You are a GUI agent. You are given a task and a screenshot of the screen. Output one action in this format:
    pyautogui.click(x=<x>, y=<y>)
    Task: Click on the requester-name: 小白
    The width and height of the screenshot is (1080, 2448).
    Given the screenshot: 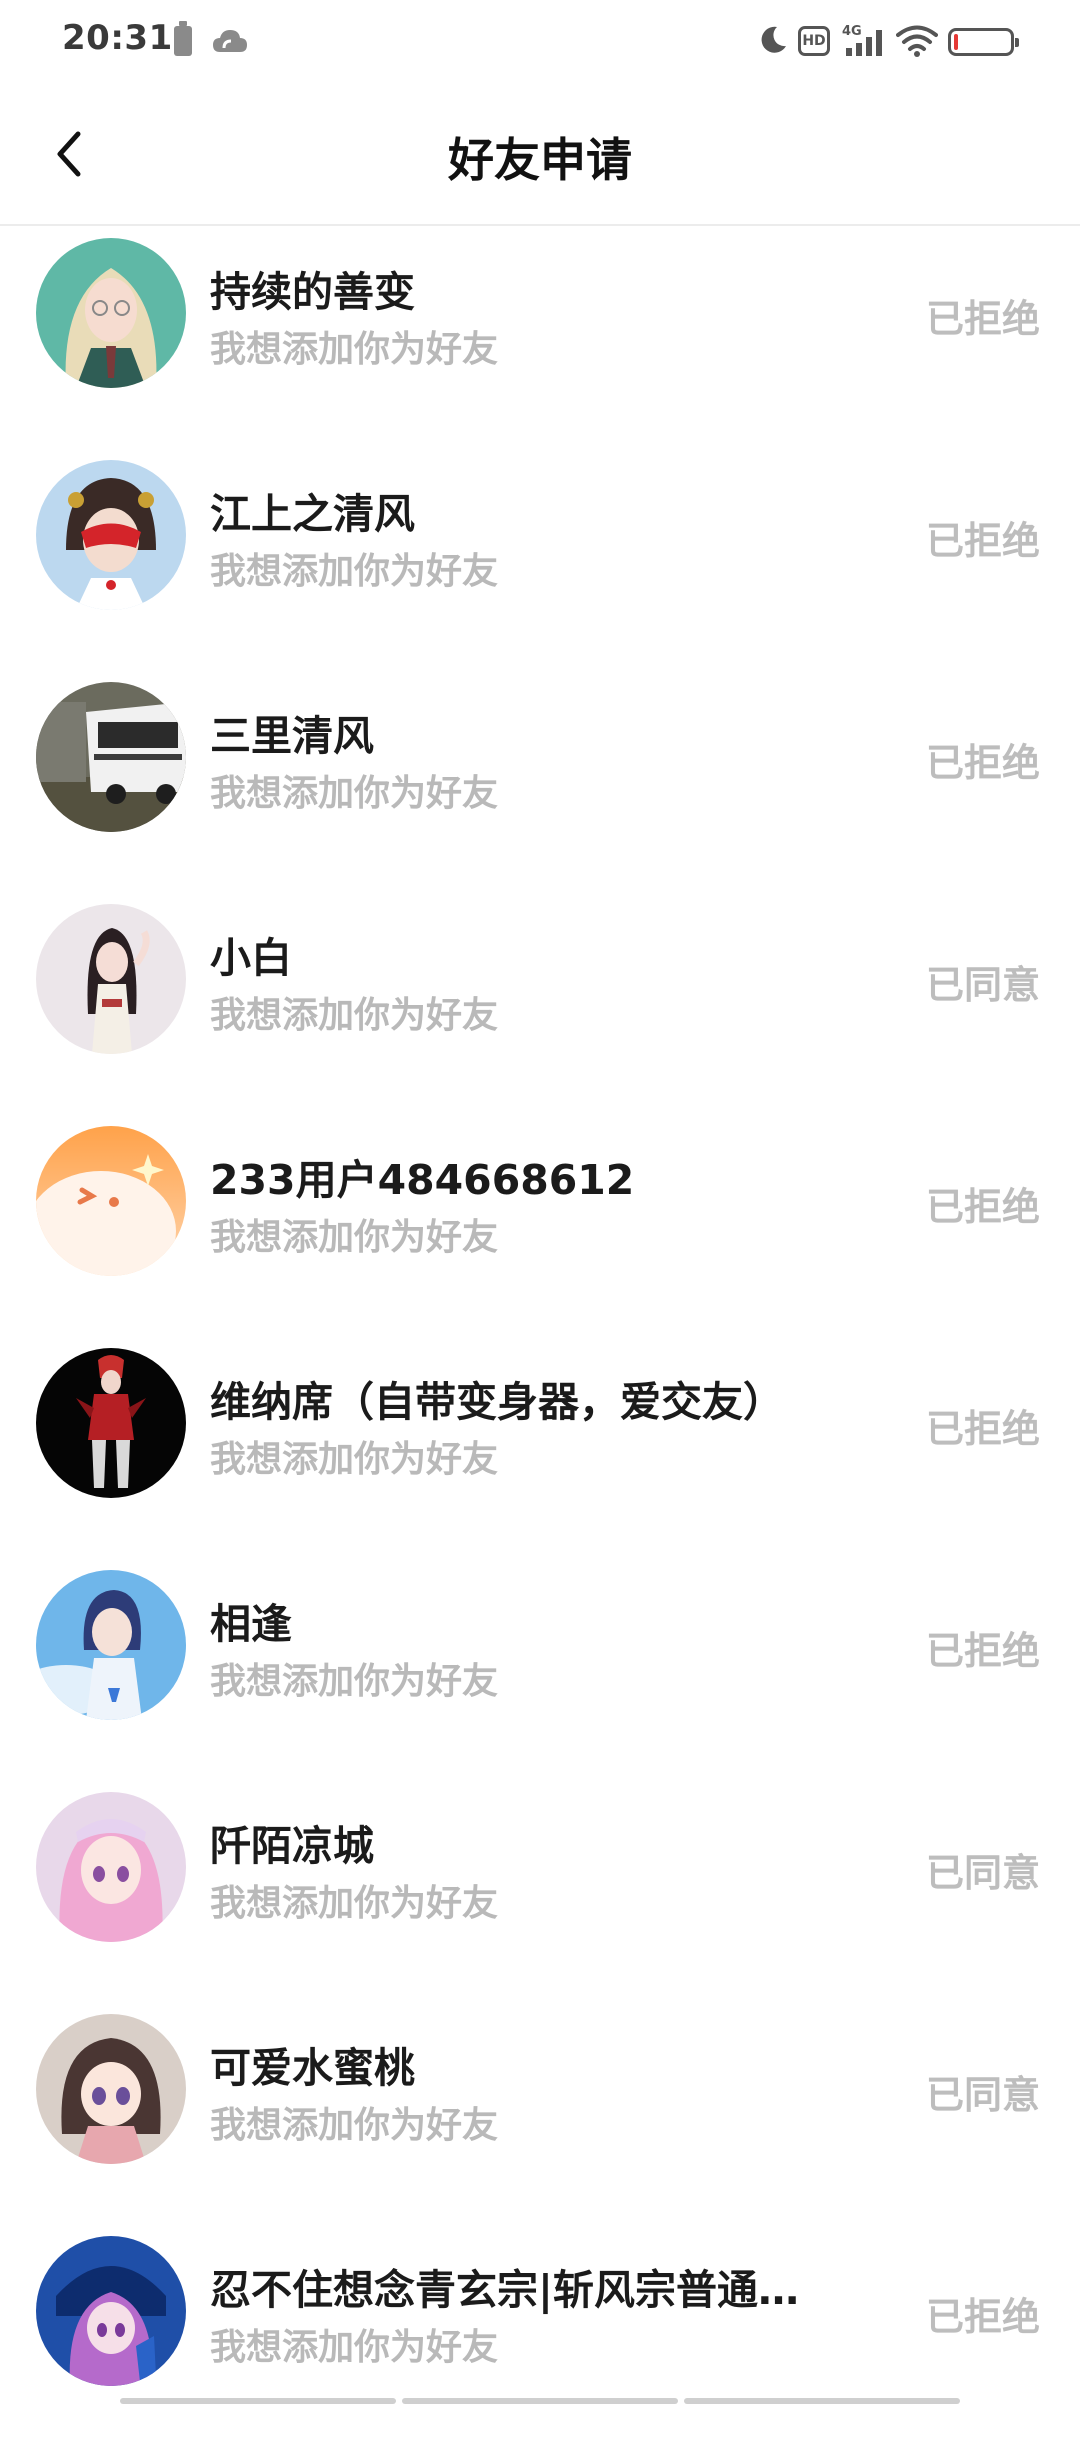 What is the action you would take?
    pyautogui.click(x=251, y=958)
    